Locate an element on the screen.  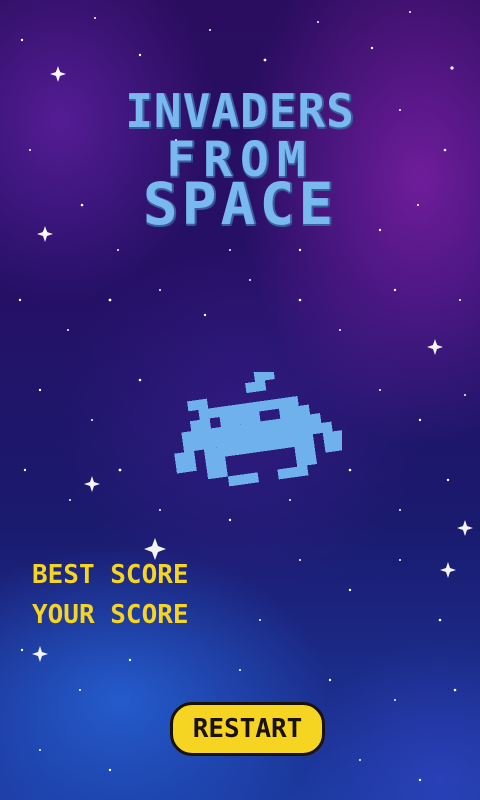
restart-button-label: RESTART is located at coordinates (247, 729).